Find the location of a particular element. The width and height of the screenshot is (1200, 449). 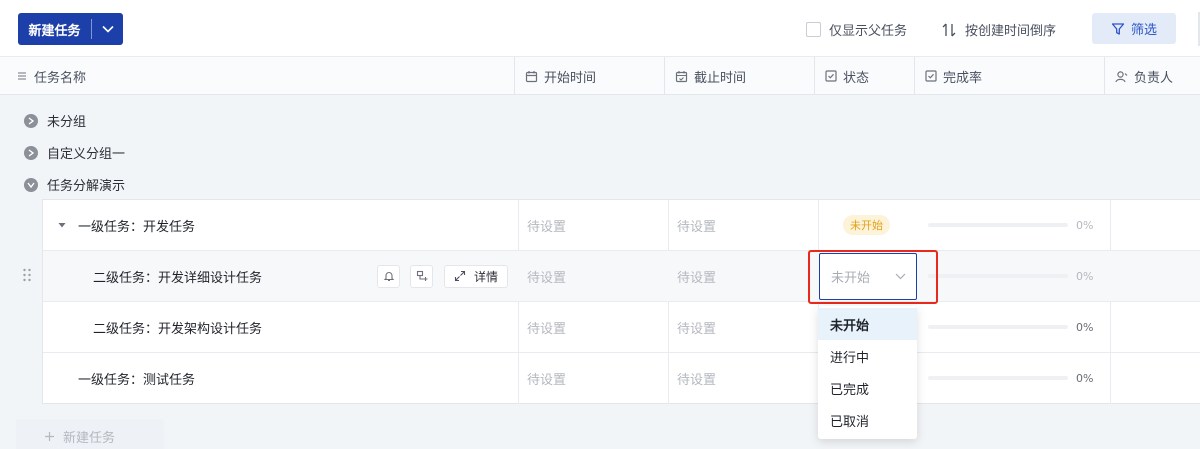

only-parent-toggle: 仅显示父任务 is located at coordinates (856, 29).